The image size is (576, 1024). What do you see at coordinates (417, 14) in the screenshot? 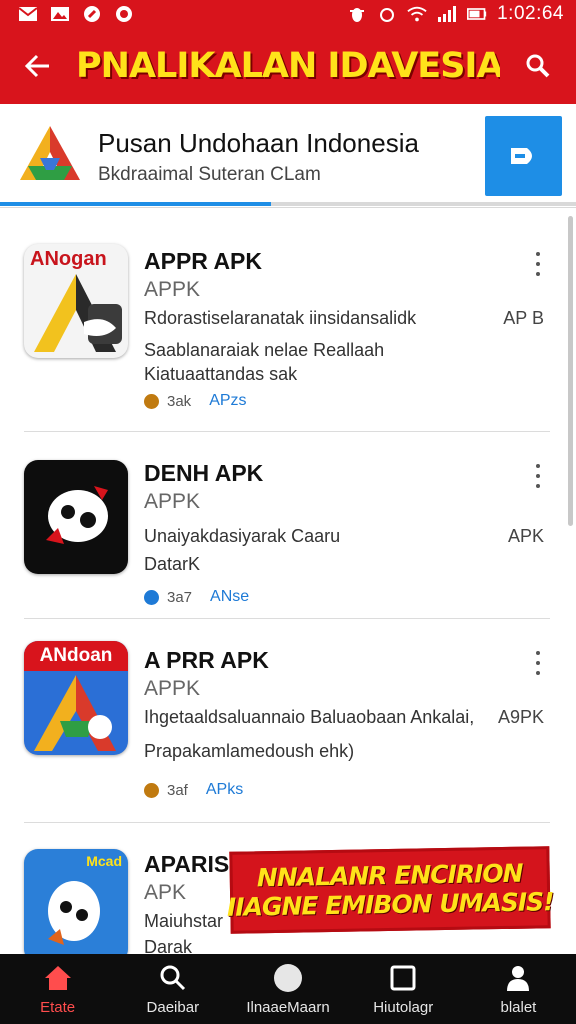
I see `wifi-icon` at bounding box center [417, 14].